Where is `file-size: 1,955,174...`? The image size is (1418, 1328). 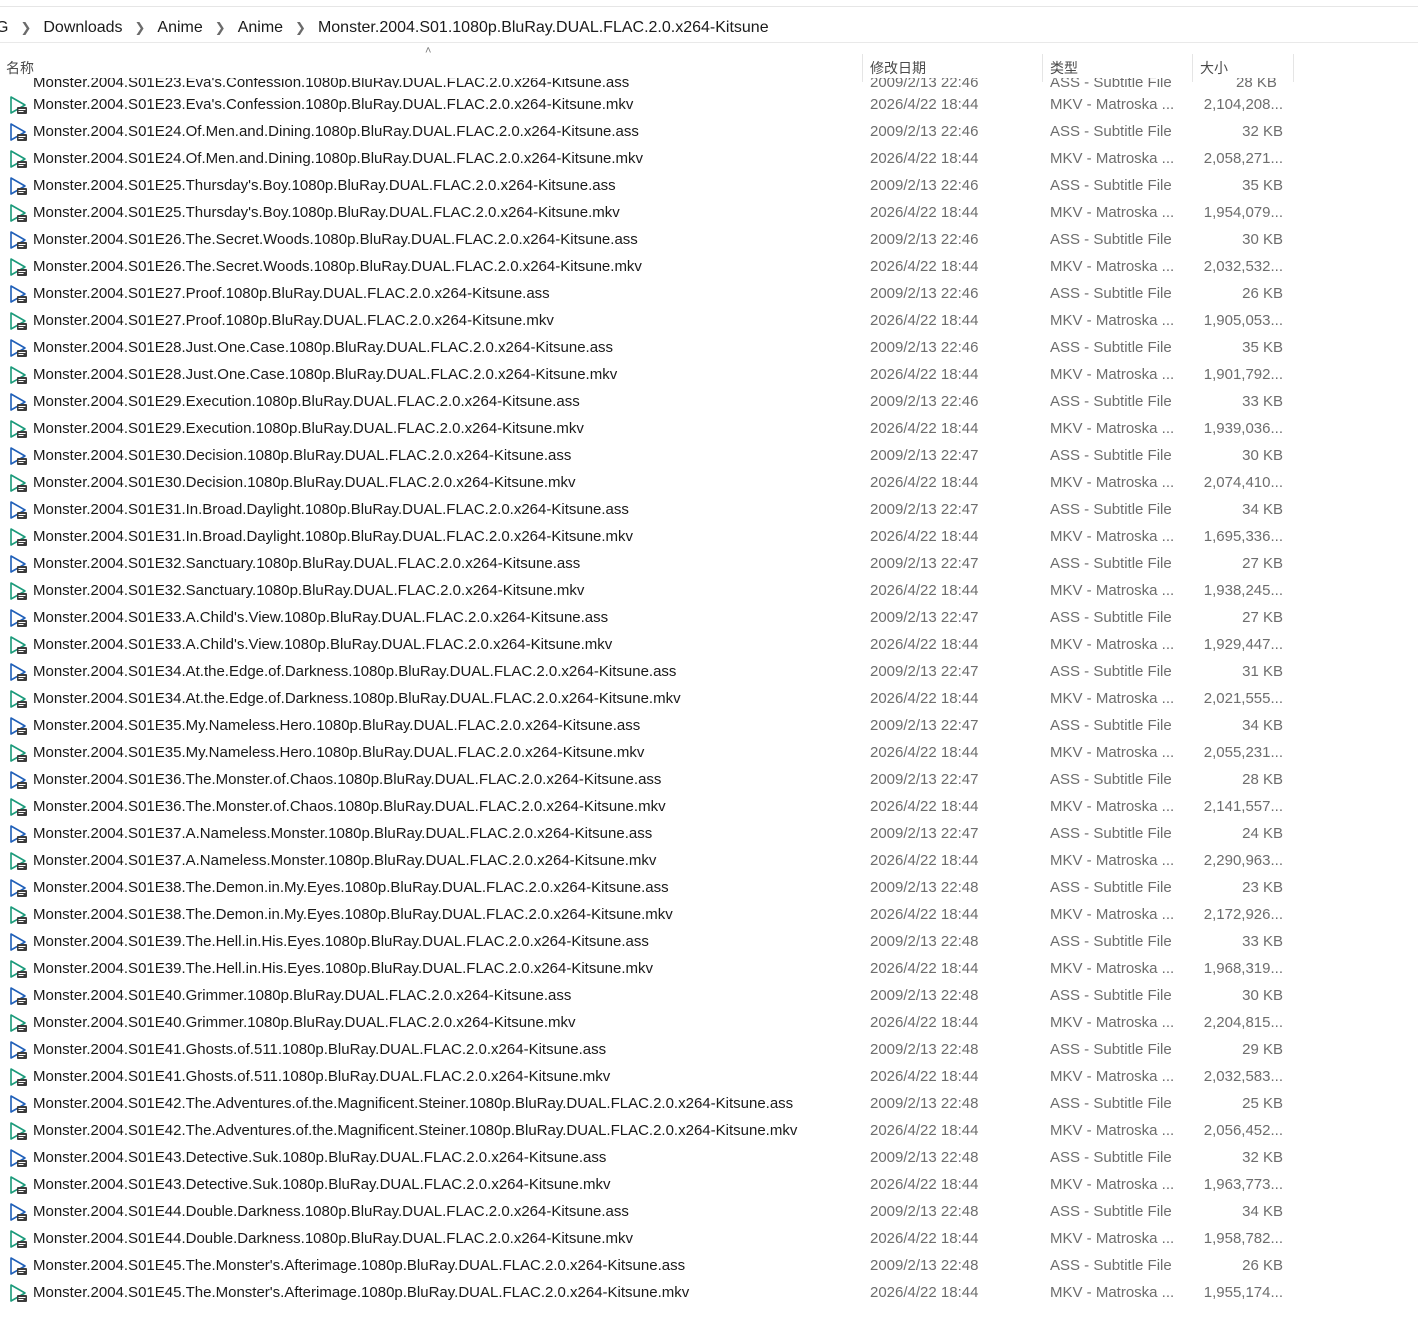 file-size: 1,955,174... is located at coordinates (1243, 1292).